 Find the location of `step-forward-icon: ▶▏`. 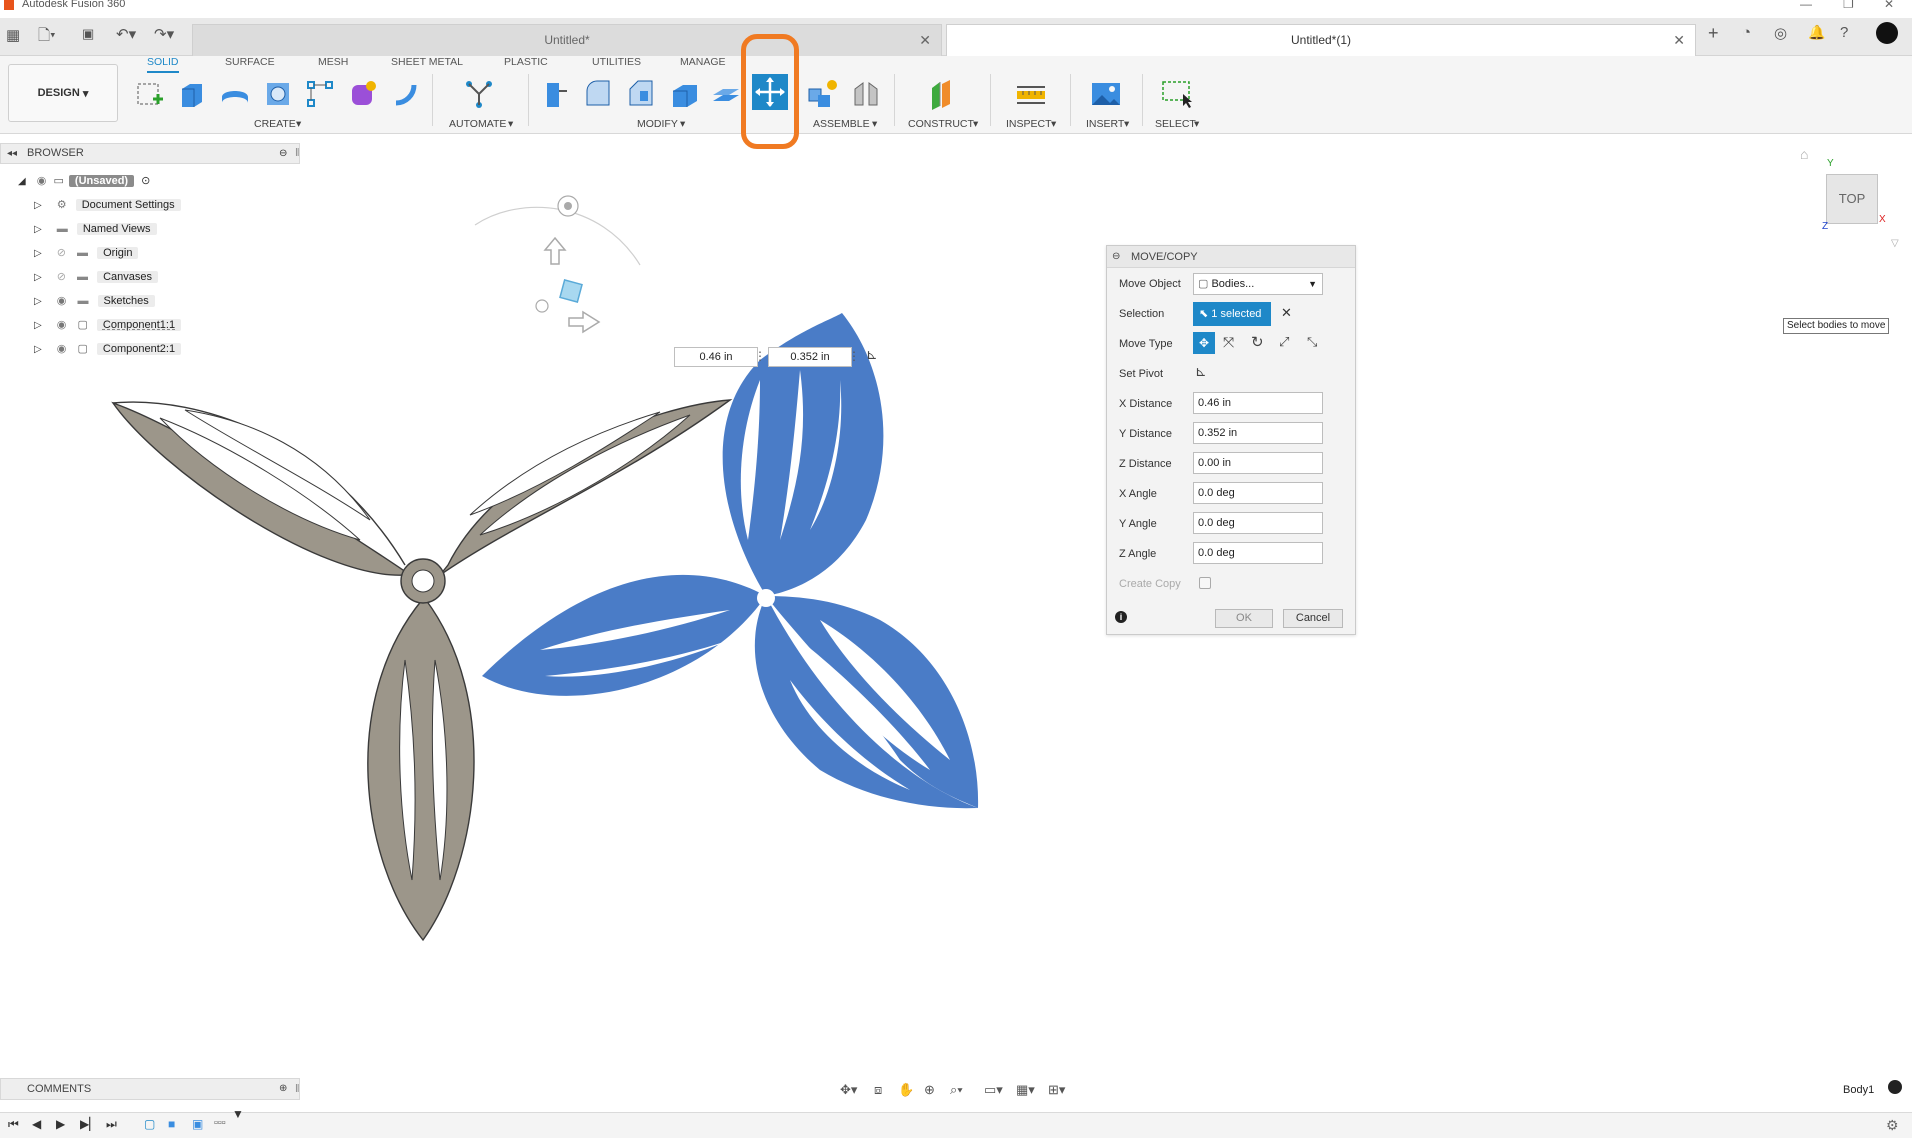

step-forward-icon: ▶▏ is located at coordinates (89, 1124).